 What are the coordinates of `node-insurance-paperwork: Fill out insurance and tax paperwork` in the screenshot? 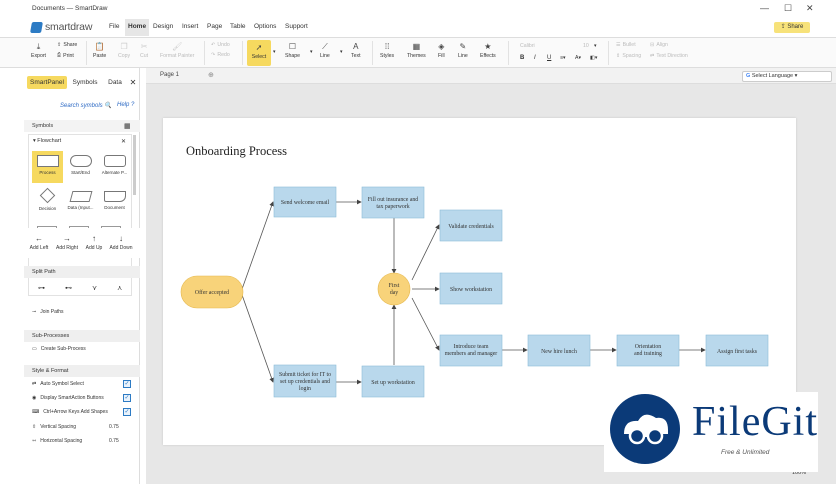 It's located at (393, 202).